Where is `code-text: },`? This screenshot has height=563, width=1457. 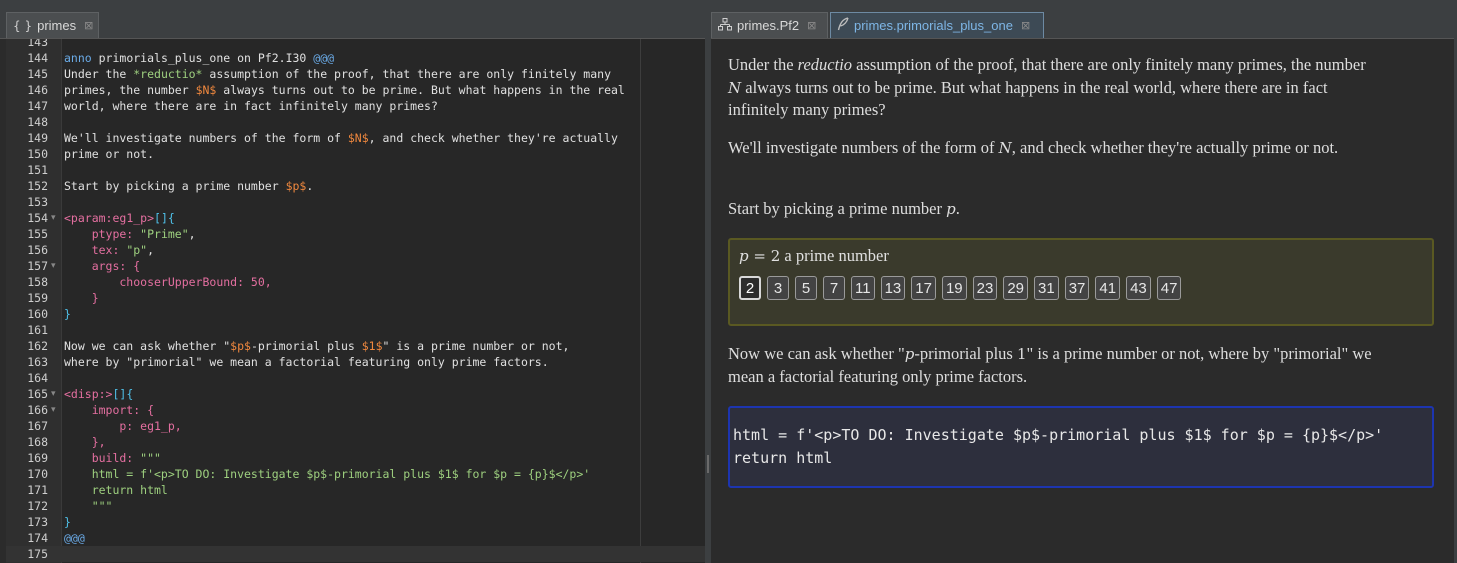 code-text: }, is located at coordinates (85, 442).